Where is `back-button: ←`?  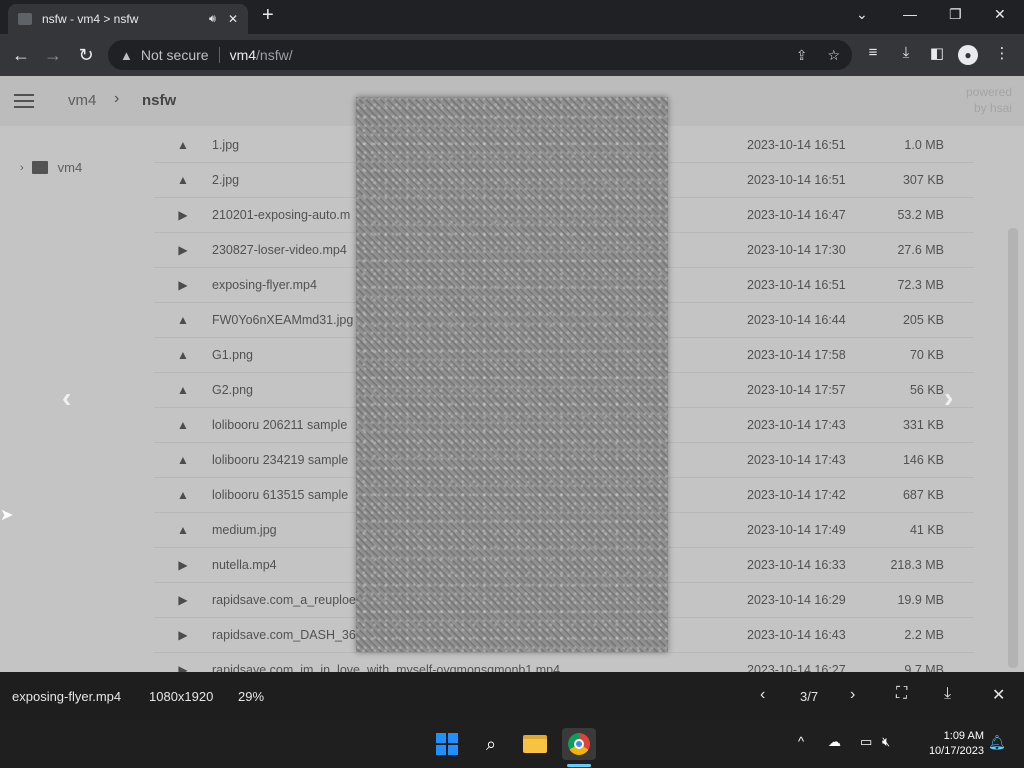
back-button: ← is located at coordinates (21, 55).